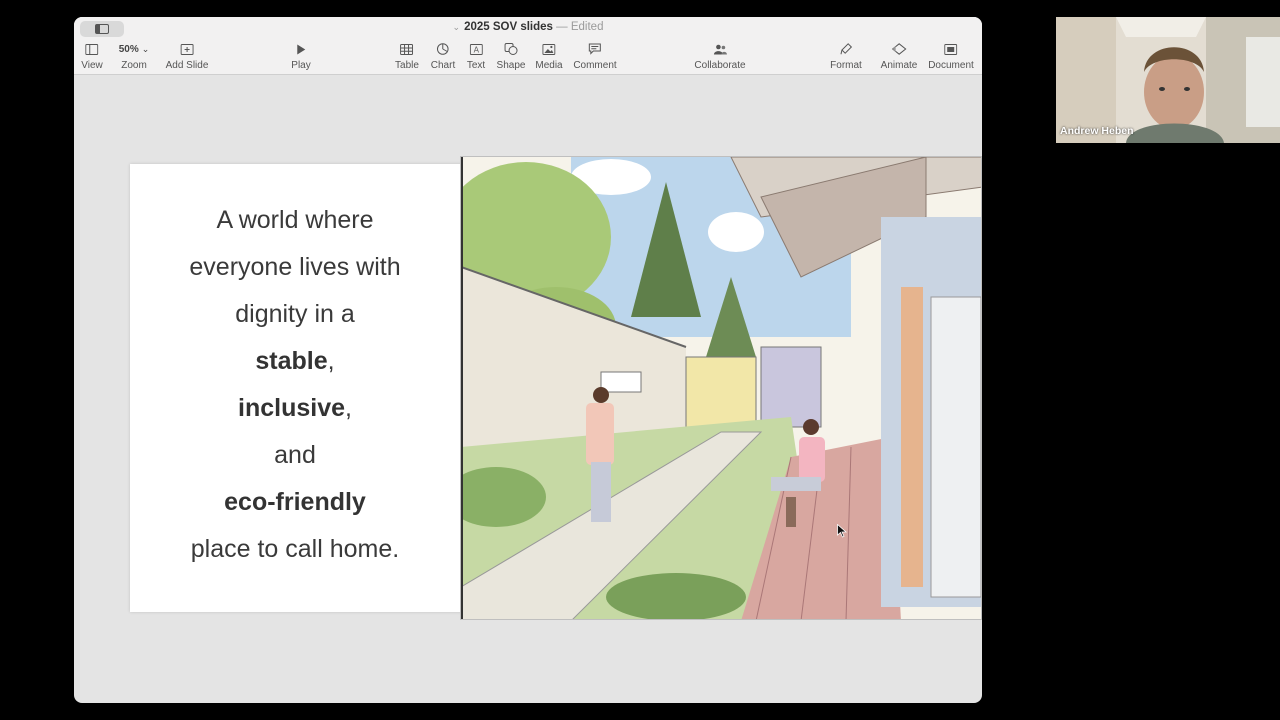 The width and height of the screenshot is (1280, 720). What do you see at coordinates (595, 65) in the screenshot?
I see `comment-label: Comment` at bounding box center [595, 65].